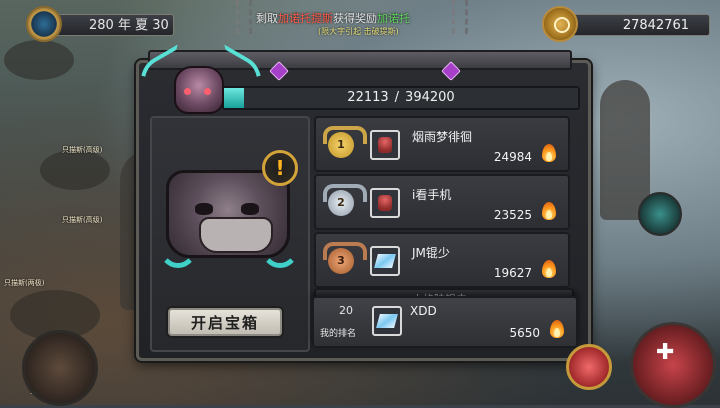 Image resolution: width=720 pixels, height=408 pixels. What do you see at coordinates (432, 195) in the screenshot?
I see `player-name: i看手机` at bounding box center [432, 195].